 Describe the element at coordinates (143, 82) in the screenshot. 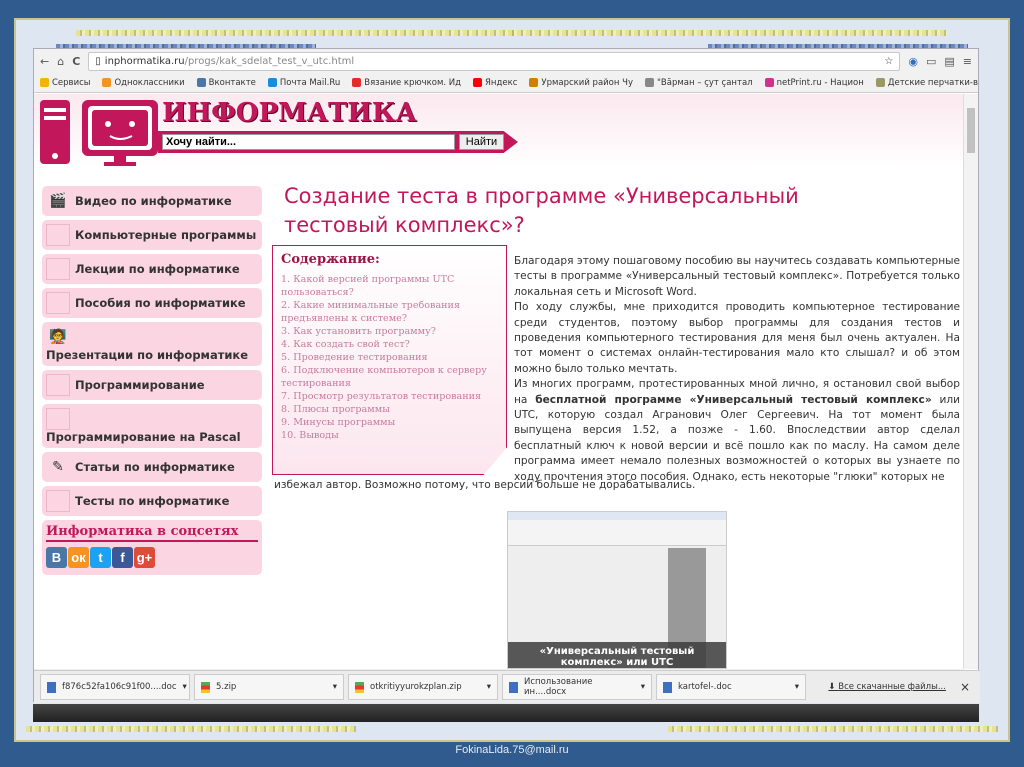

I see `bookmark-item: Одноклассники` at that location.